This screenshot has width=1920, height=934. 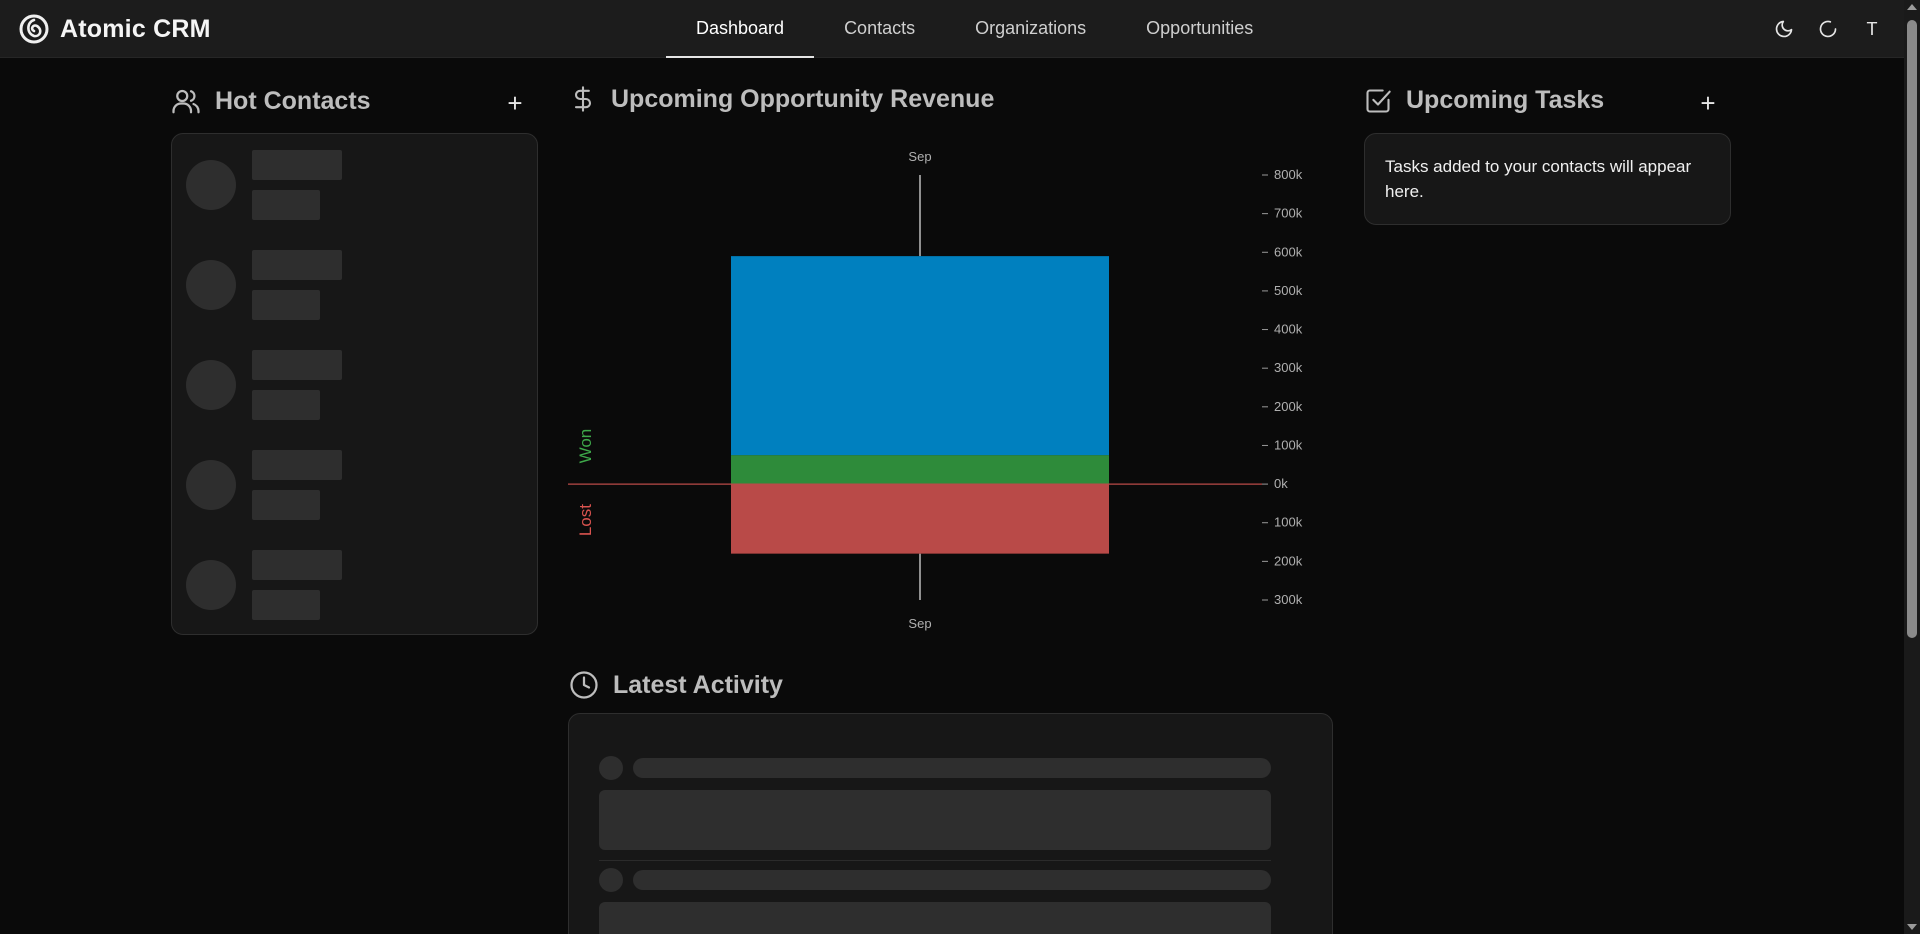 I want to click on moon-icon, so click(x=1784, y=29).